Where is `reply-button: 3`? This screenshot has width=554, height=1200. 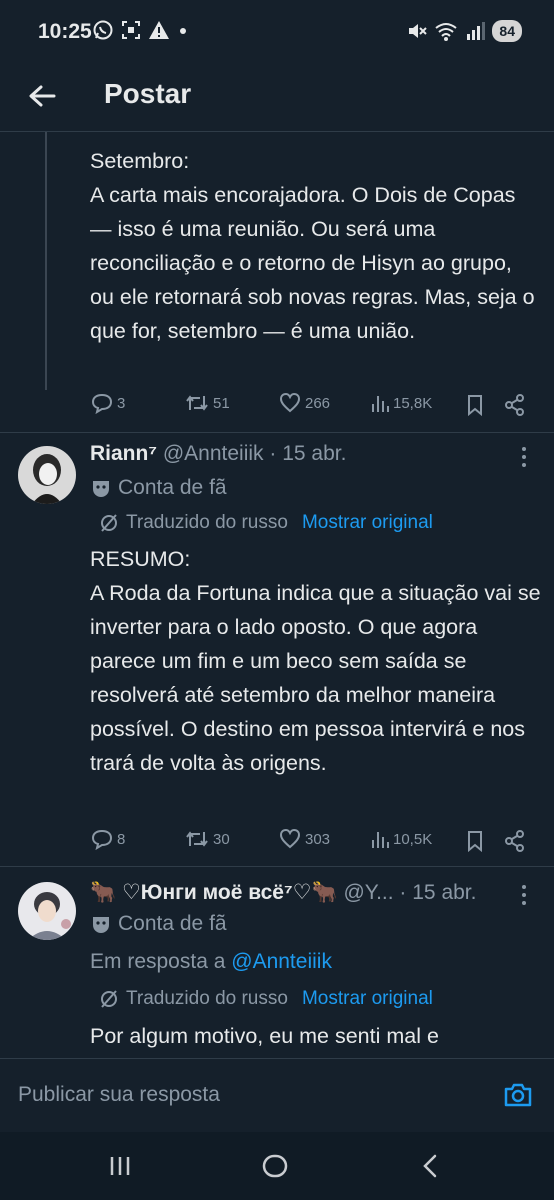 reply-button: 3 is located at coordinates (107, 403).